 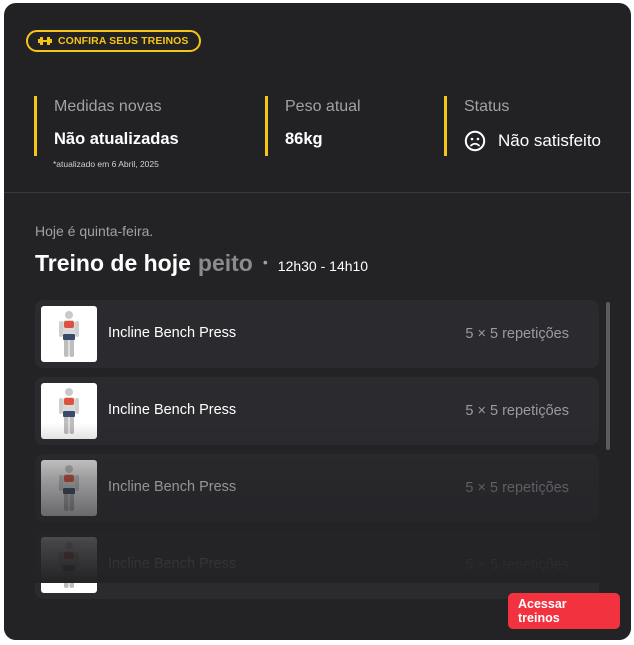 I want to click on stat-value: 86kg, so click(x=304, y=139).